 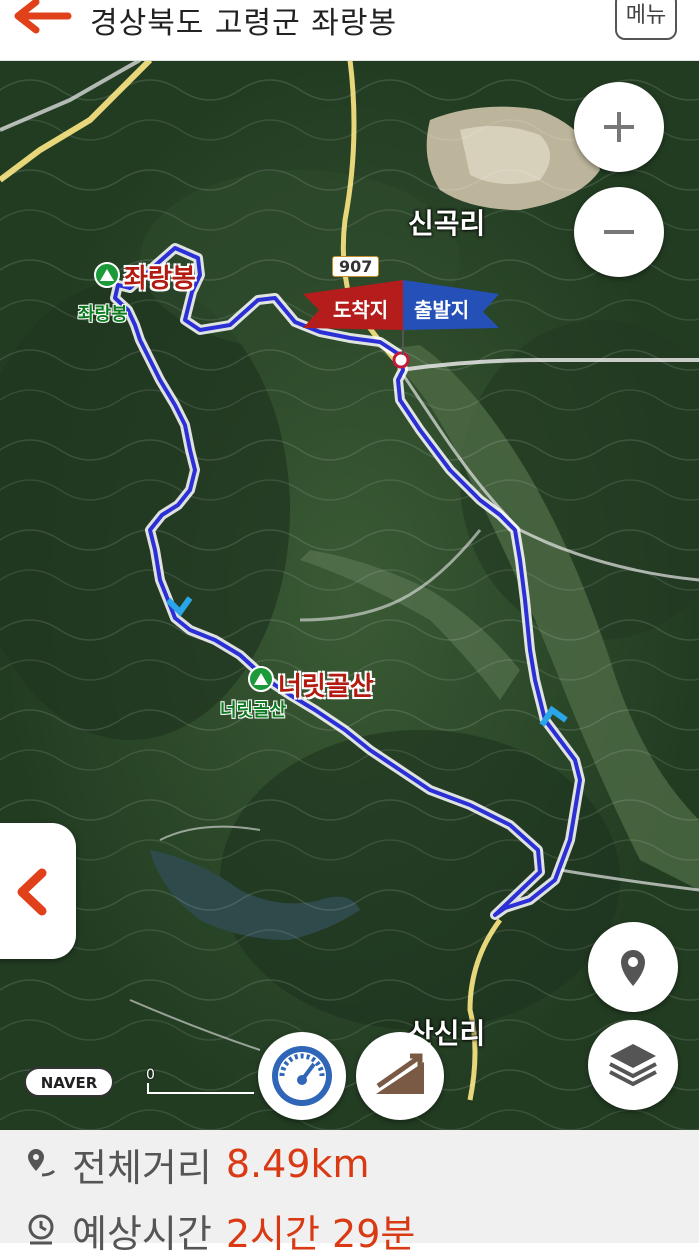 I want to click on peak-sublabel: 너릿골산, so click(x=253, y=710).